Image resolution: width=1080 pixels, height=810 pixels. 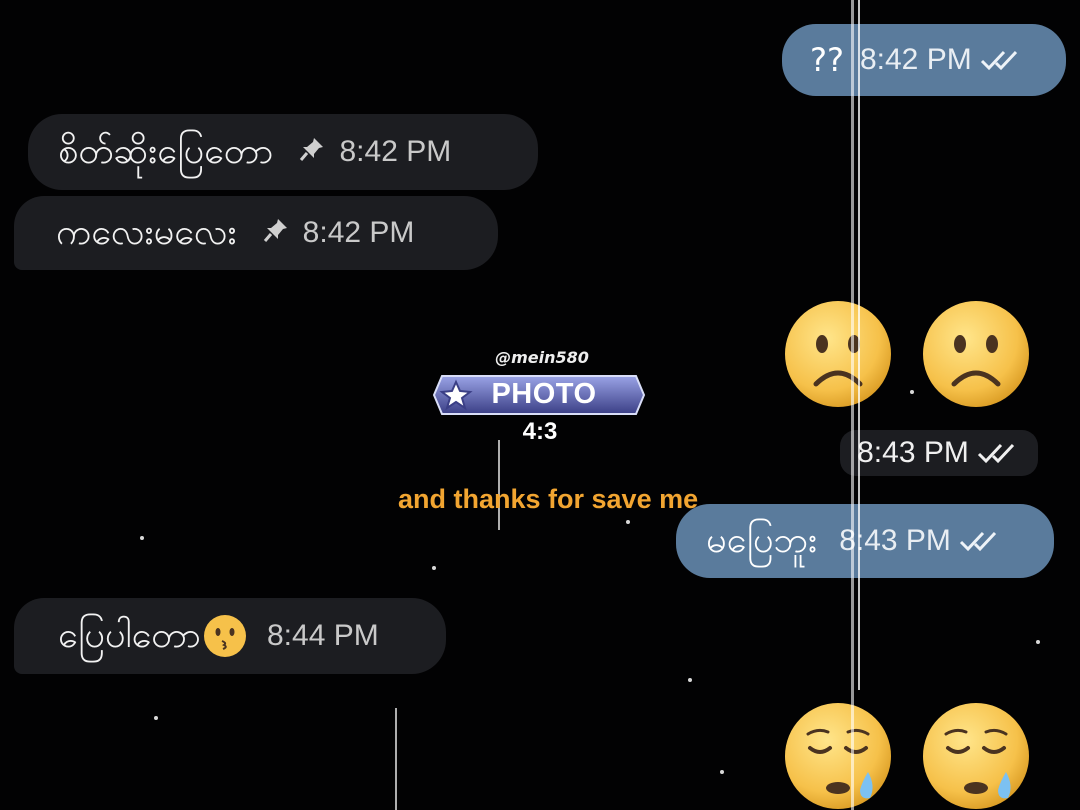 I want to click on incoming-message: စိတ်ဆိုးပြေတော 8:42 PM, so click(x=283, y=152).